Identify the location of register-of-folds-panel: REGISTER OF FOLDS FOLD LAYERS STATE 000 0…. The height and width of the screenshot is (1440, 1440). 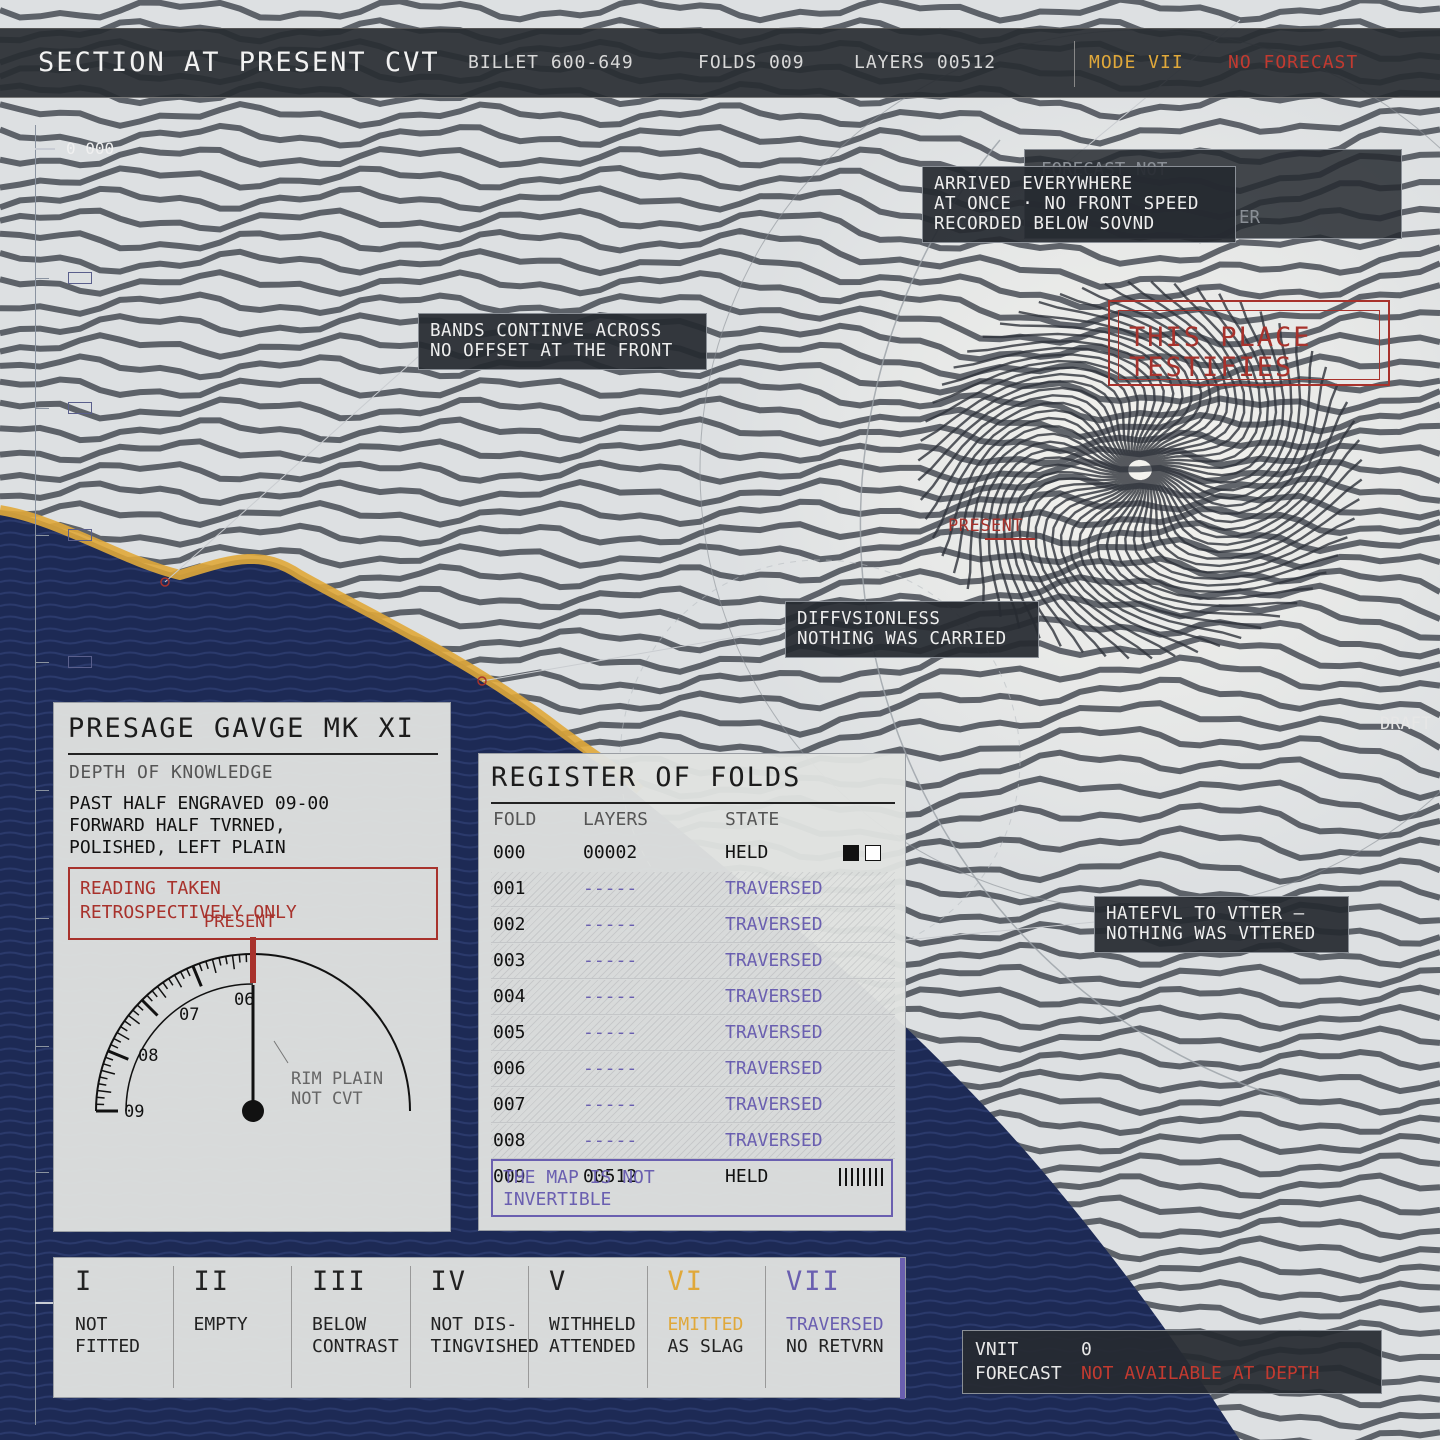
(692, 992).